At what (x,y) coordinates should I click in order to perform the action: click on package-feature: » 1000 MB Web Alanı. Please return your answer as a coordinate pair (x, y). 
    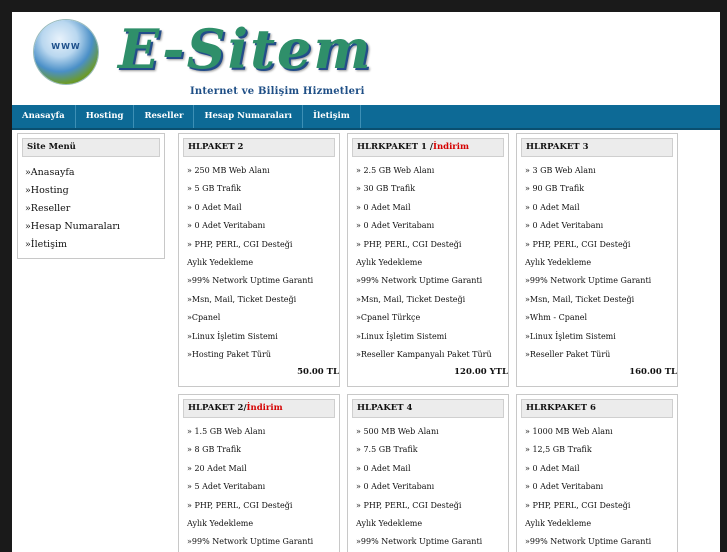
    Looking at the image, I should click on (569, 431).